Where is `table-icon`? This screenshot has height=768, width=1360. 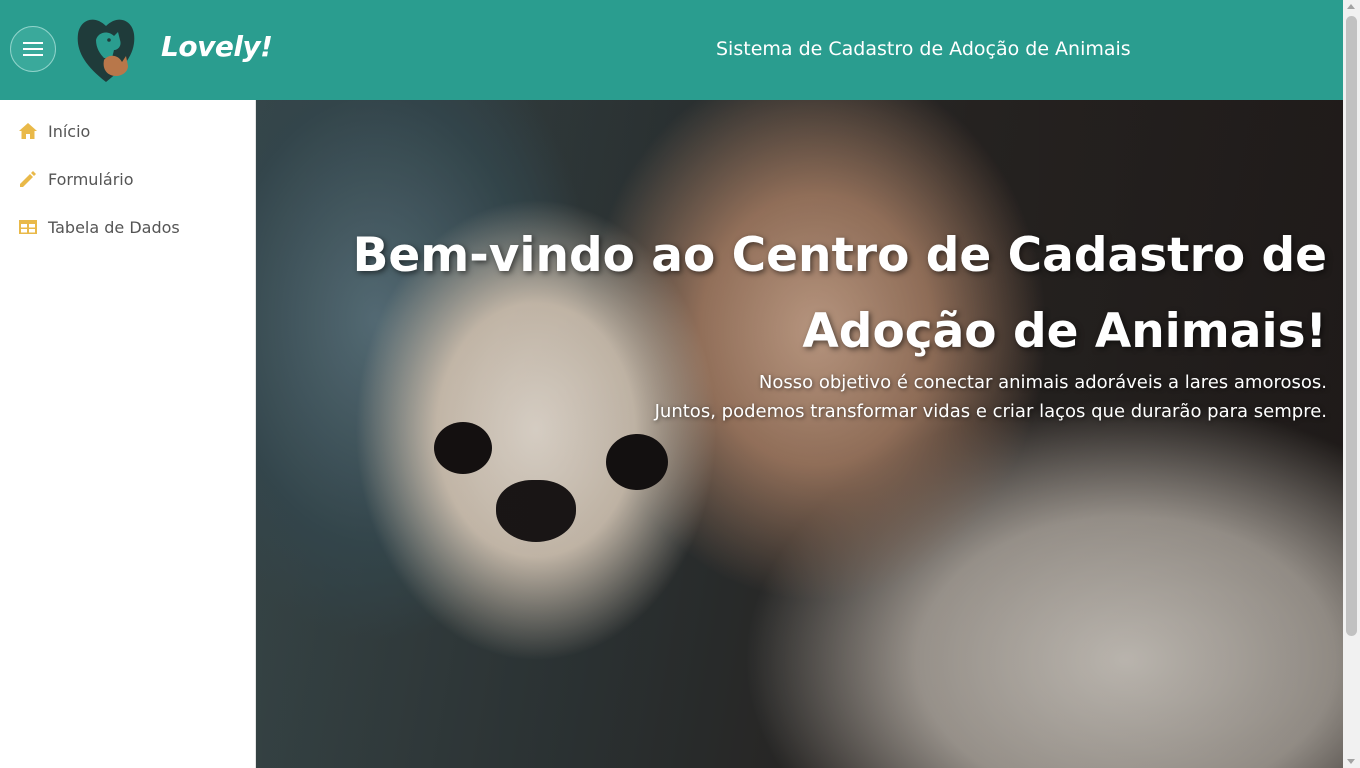
table-icon is located at coordinates (28, 227).